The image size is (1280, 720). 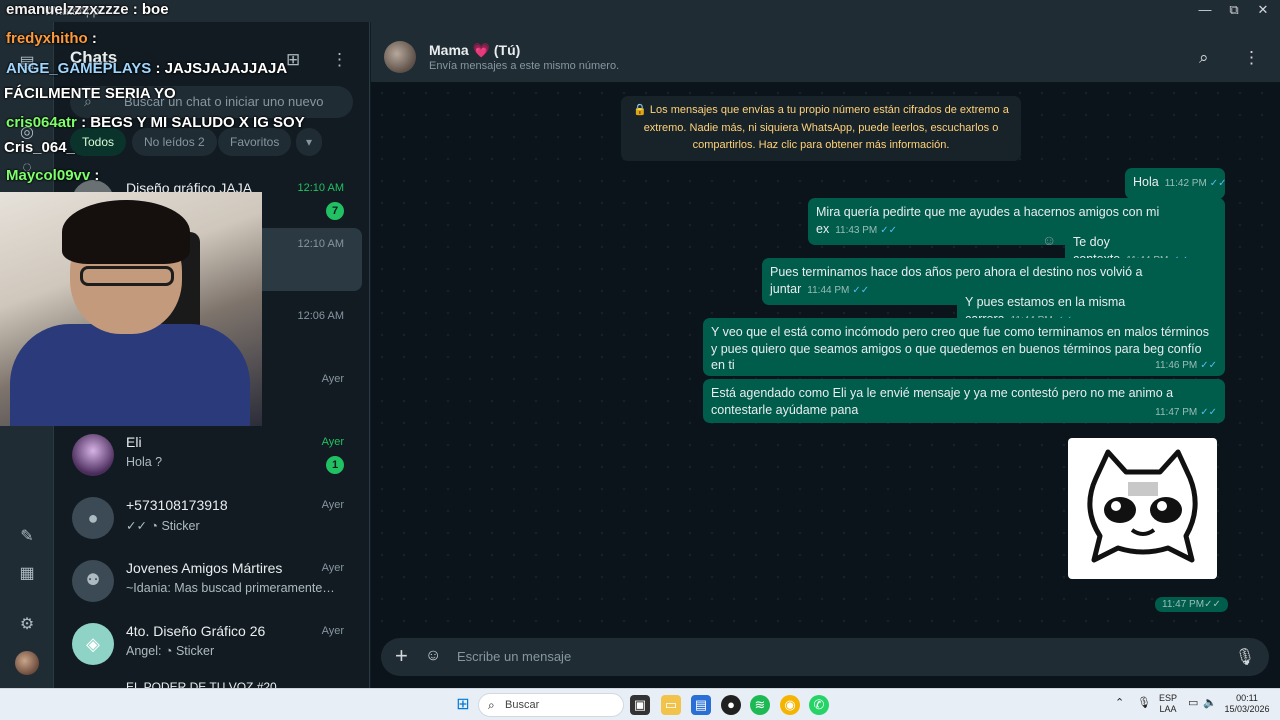 I want to click on stream-chat-line: FÁCILMENTE SERIA YO, so click(x=90, y=93).